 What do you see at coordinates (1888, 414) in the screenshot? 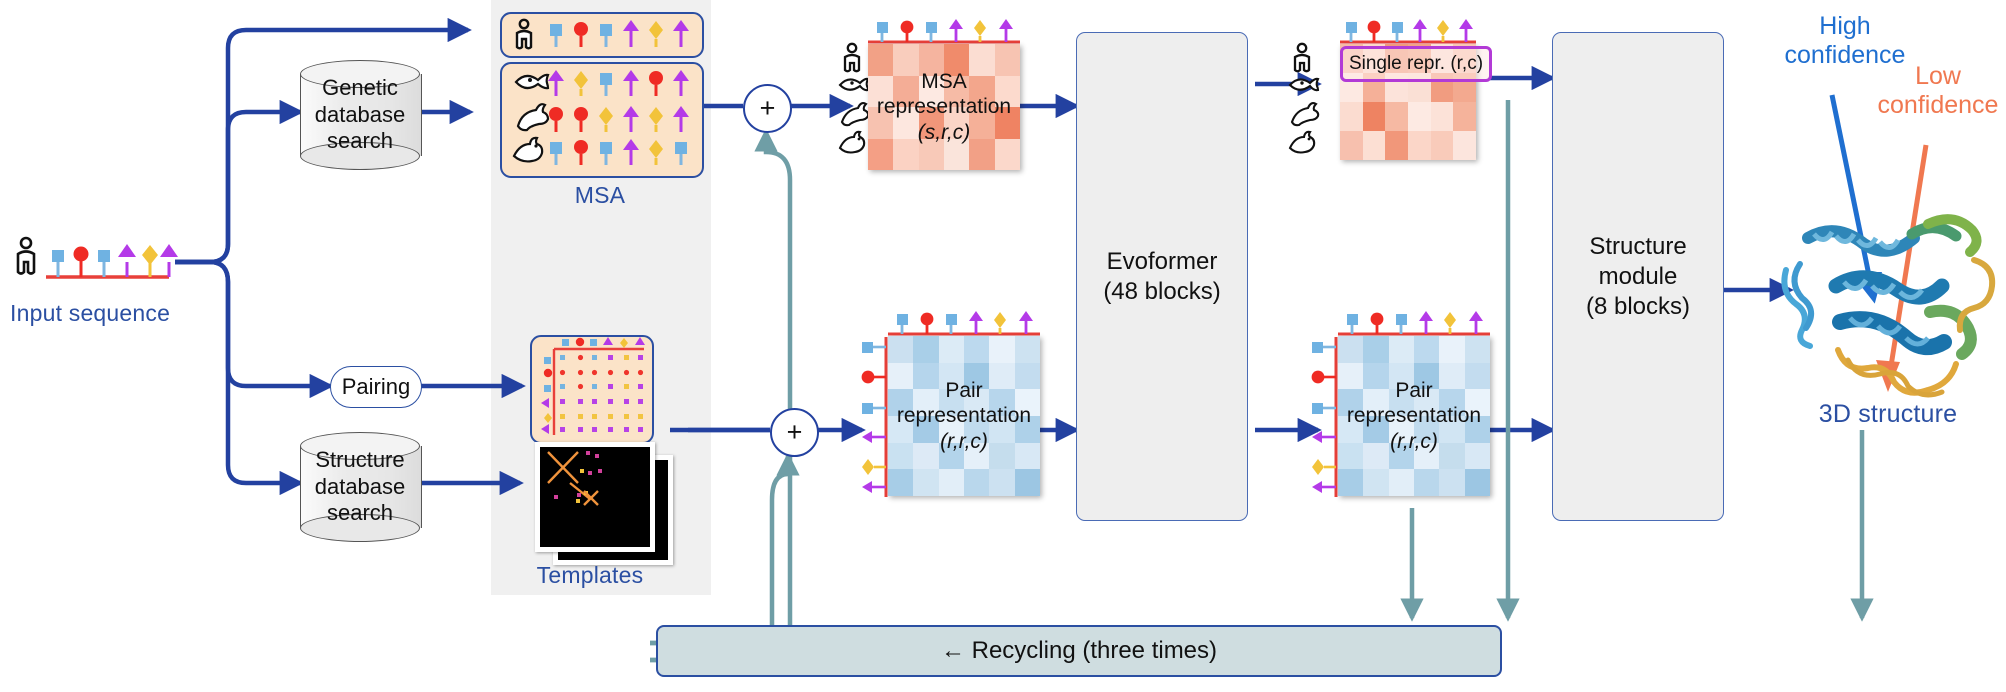
I see `structure-3d-label: 3D structure` at bounding box center [1888, 414].